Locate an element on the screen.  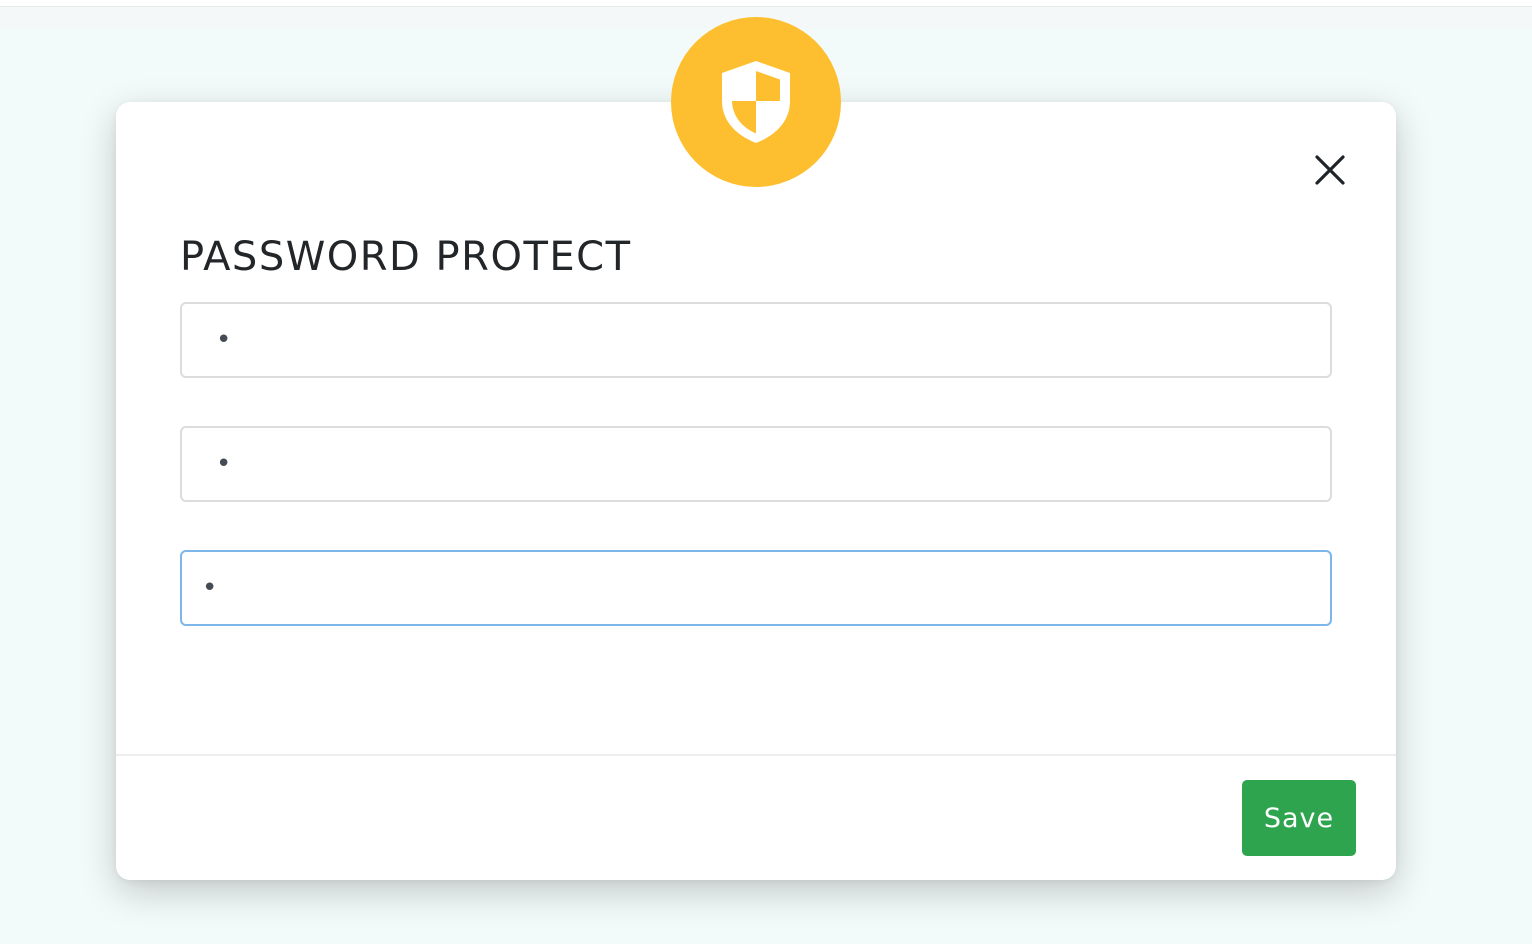
close-button is located at coordinates (1330, 170).